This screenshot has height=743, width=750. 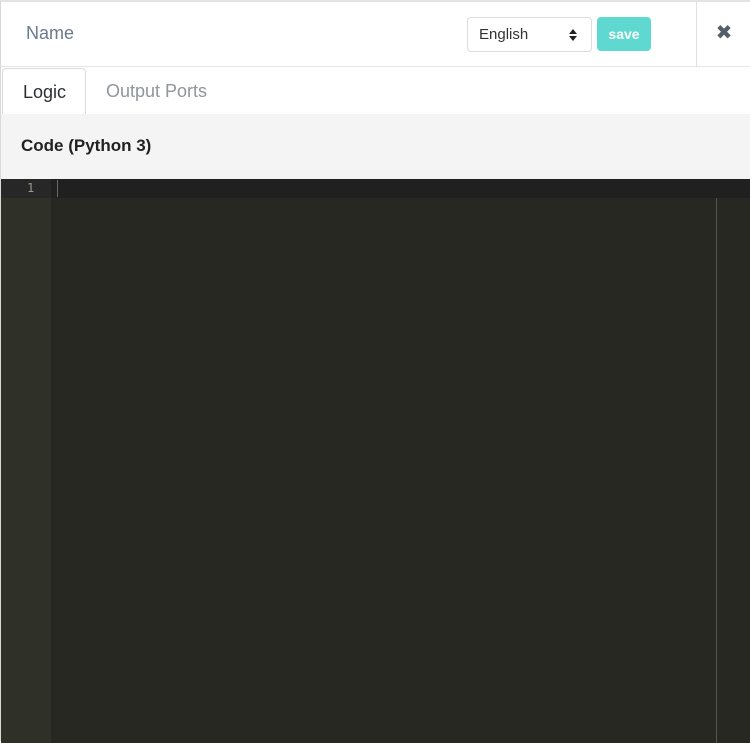 What do you see at coordinates (696, 34) in the screenshot?
I see `header-divider` at bounding box center [696, 34].